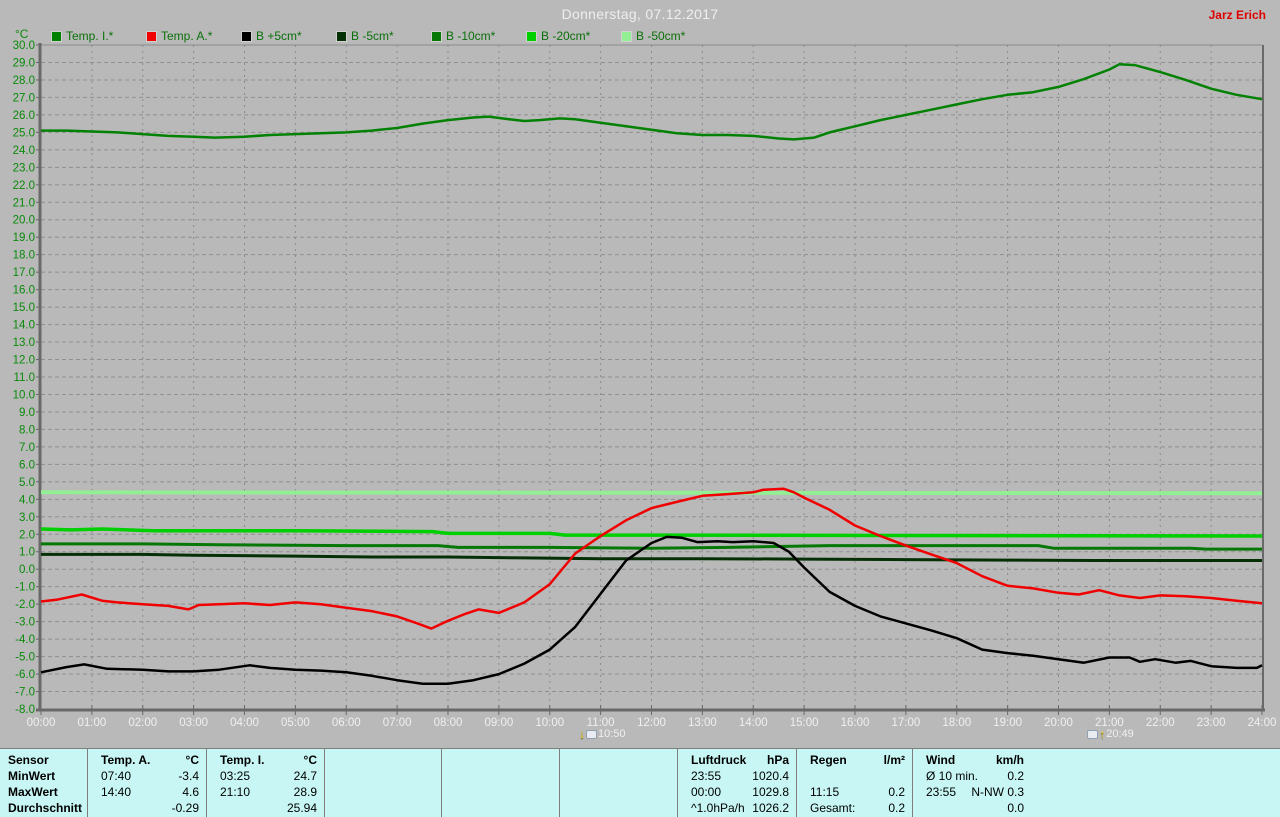 This screenshot has width=1280, height=817. What do you see at coordinates (192, 760) in the screenshot?
I see `stats-column-unit: °C` at bounding box center [192, 760].